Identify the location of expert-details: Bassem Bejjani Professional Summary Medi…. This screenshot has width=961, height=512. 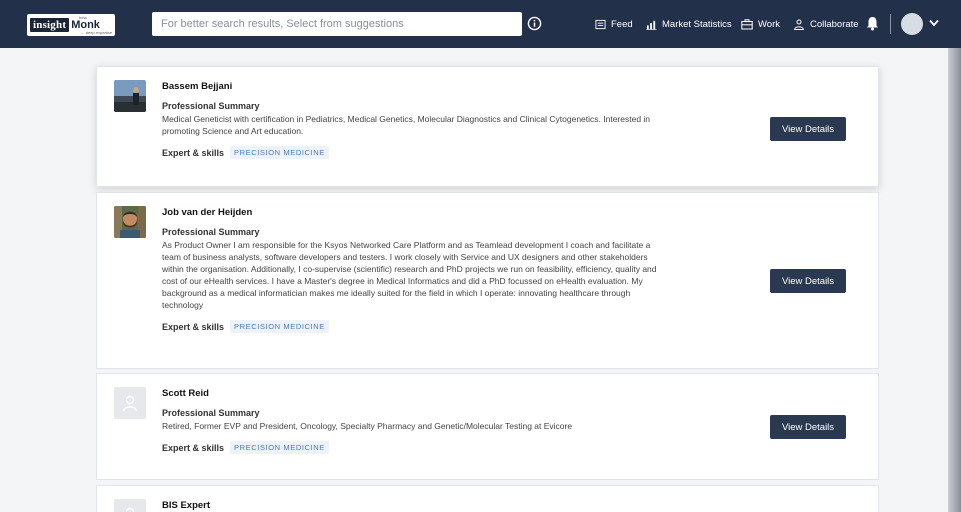
(457, 120).